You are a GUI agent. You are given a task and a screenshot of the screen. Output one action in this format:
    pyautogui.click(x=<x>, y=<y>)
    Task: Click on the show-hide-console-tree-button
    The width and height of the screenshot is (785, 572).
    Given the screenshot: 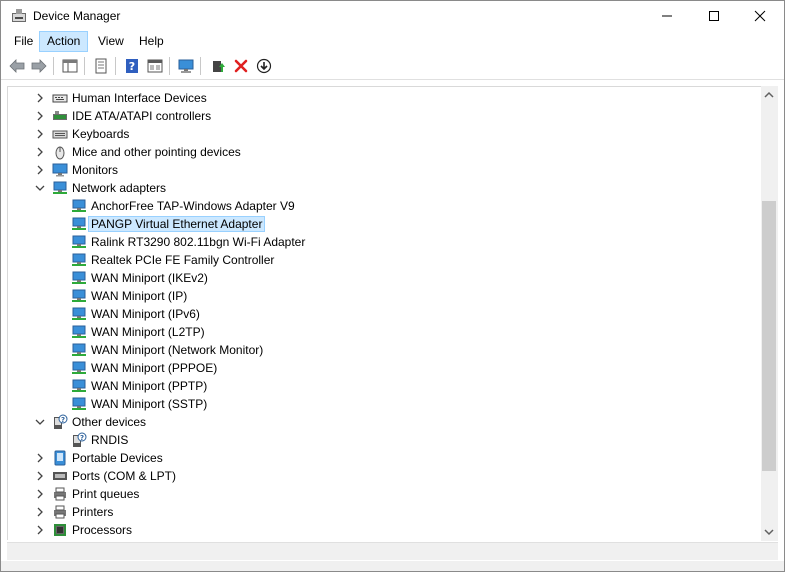 What is the action you would take?
    pyautogui.click(x=70, y=66)
    